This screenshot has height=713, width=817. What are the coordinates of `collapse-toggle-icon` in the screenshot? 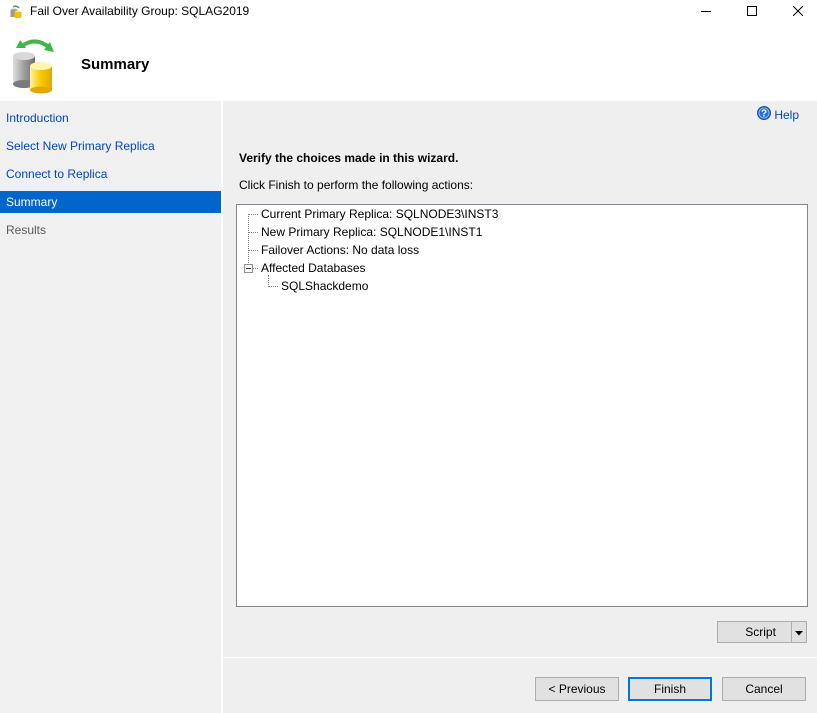 It's located at (248, 268).